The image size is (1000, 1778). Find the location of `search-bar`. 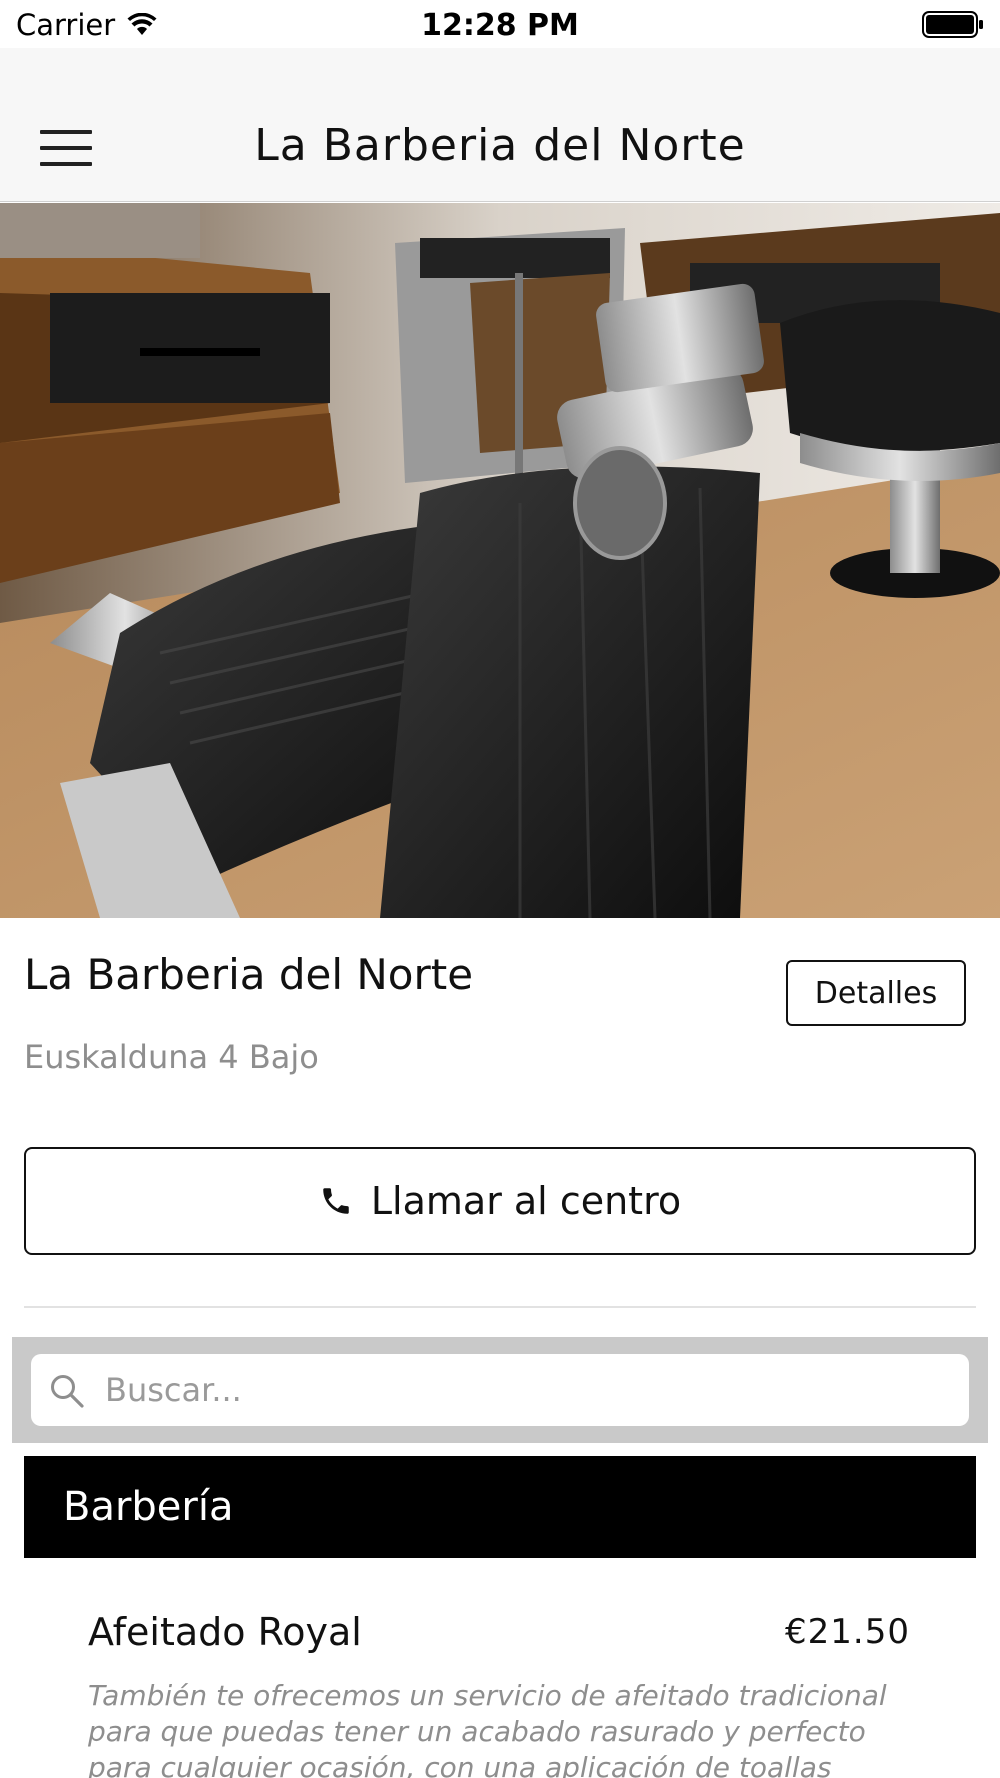

search-bar is located at coordinates (500, 1390).